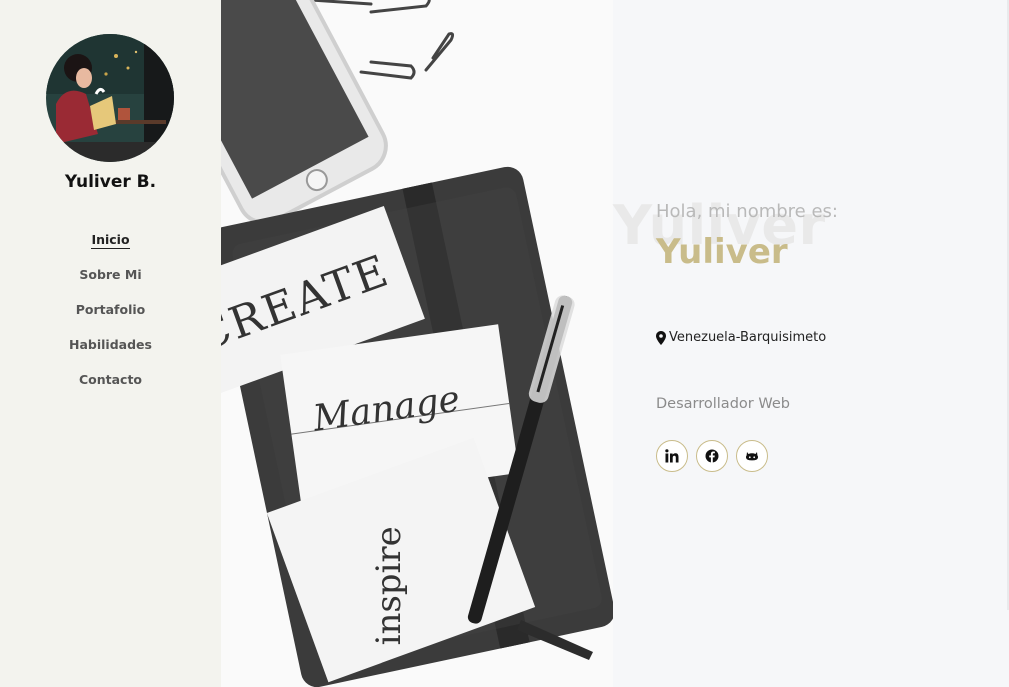 The height and width of the screenshot is (687, 1009). Describe the element at coordinates (110, 182) in the screenshot. I see `site-owner-name: Yuliver B.` at that location.